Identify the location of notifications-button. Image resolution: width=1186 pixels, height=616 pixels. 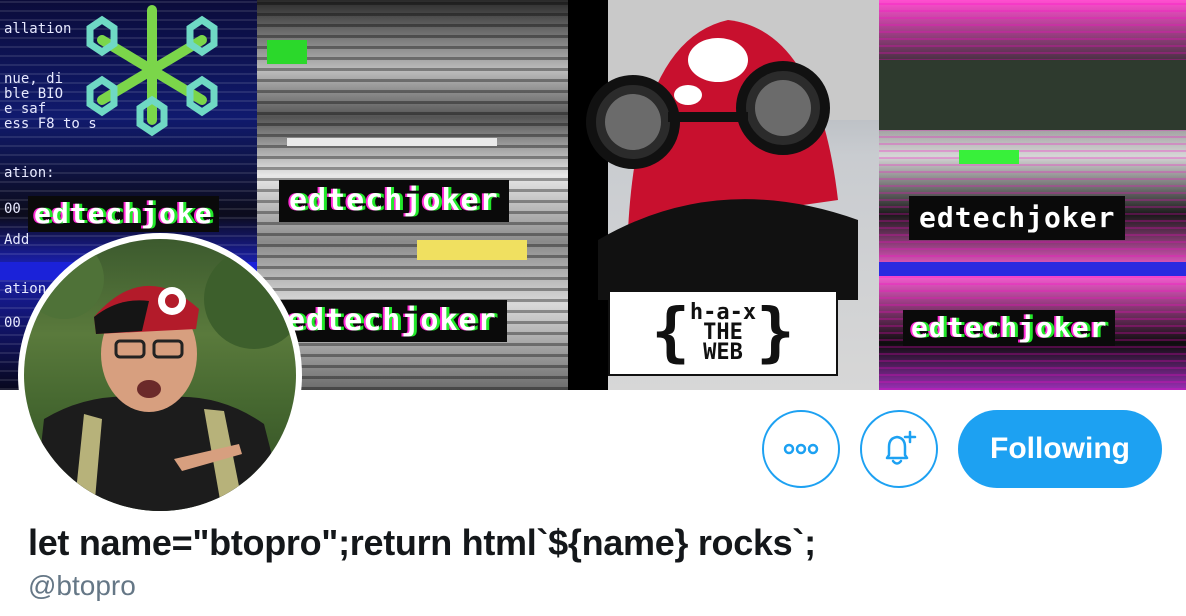
(899, 449).